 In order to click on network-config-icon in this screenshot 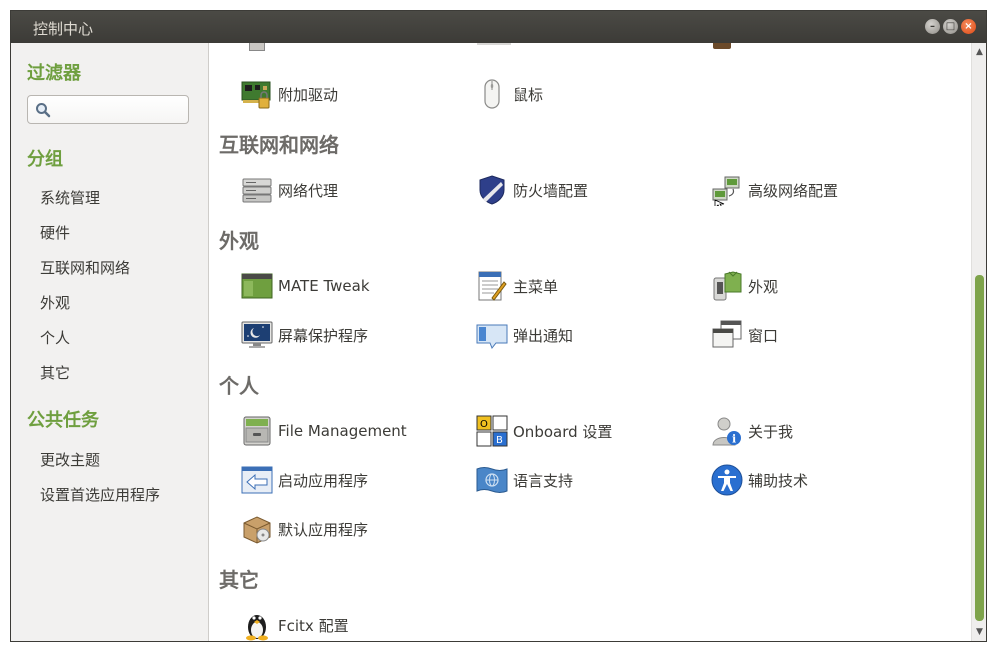, I will do `click(727, 190)`.